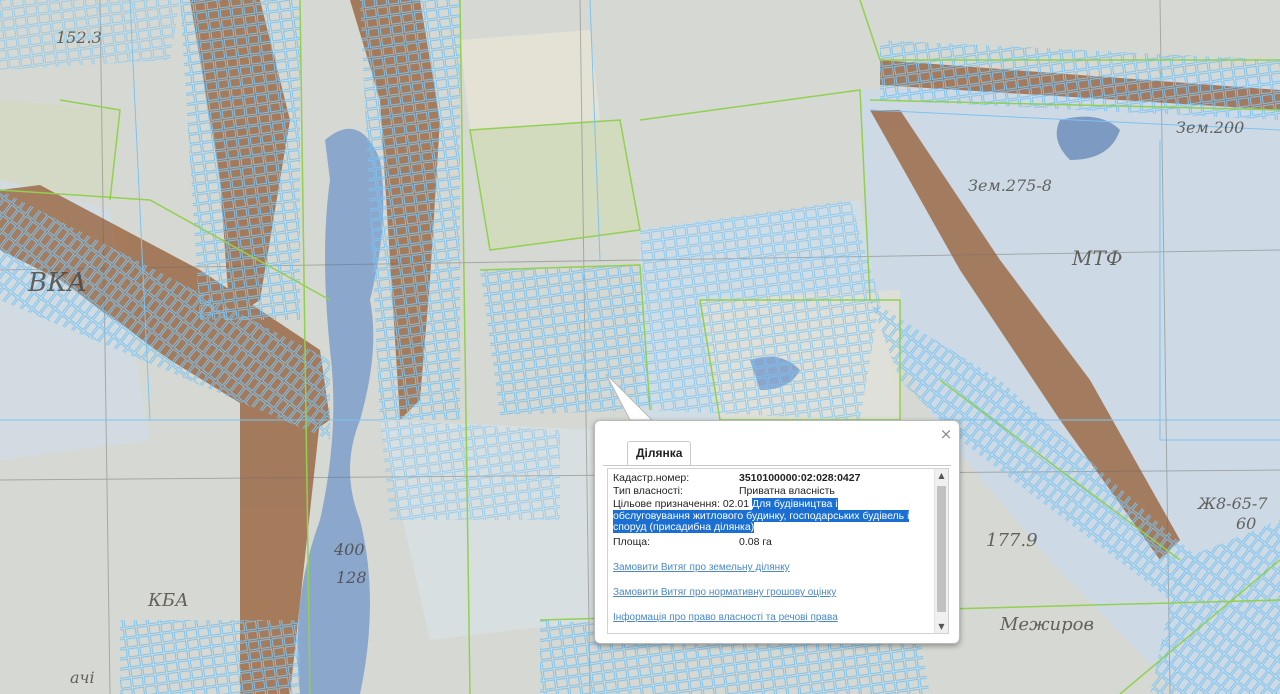 Image resolution: width=1280 pixels, height=694 pixels. I want to click on cadastral-label: Кадастр.номер:, so click(651, 478).